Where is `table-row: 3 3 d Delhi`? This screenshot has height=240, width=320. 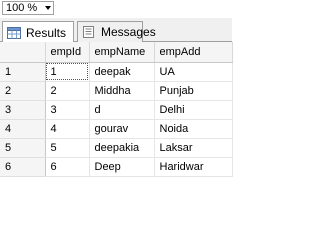
table-row: 3 3 d Delhi is located at coordinates (116, 110).